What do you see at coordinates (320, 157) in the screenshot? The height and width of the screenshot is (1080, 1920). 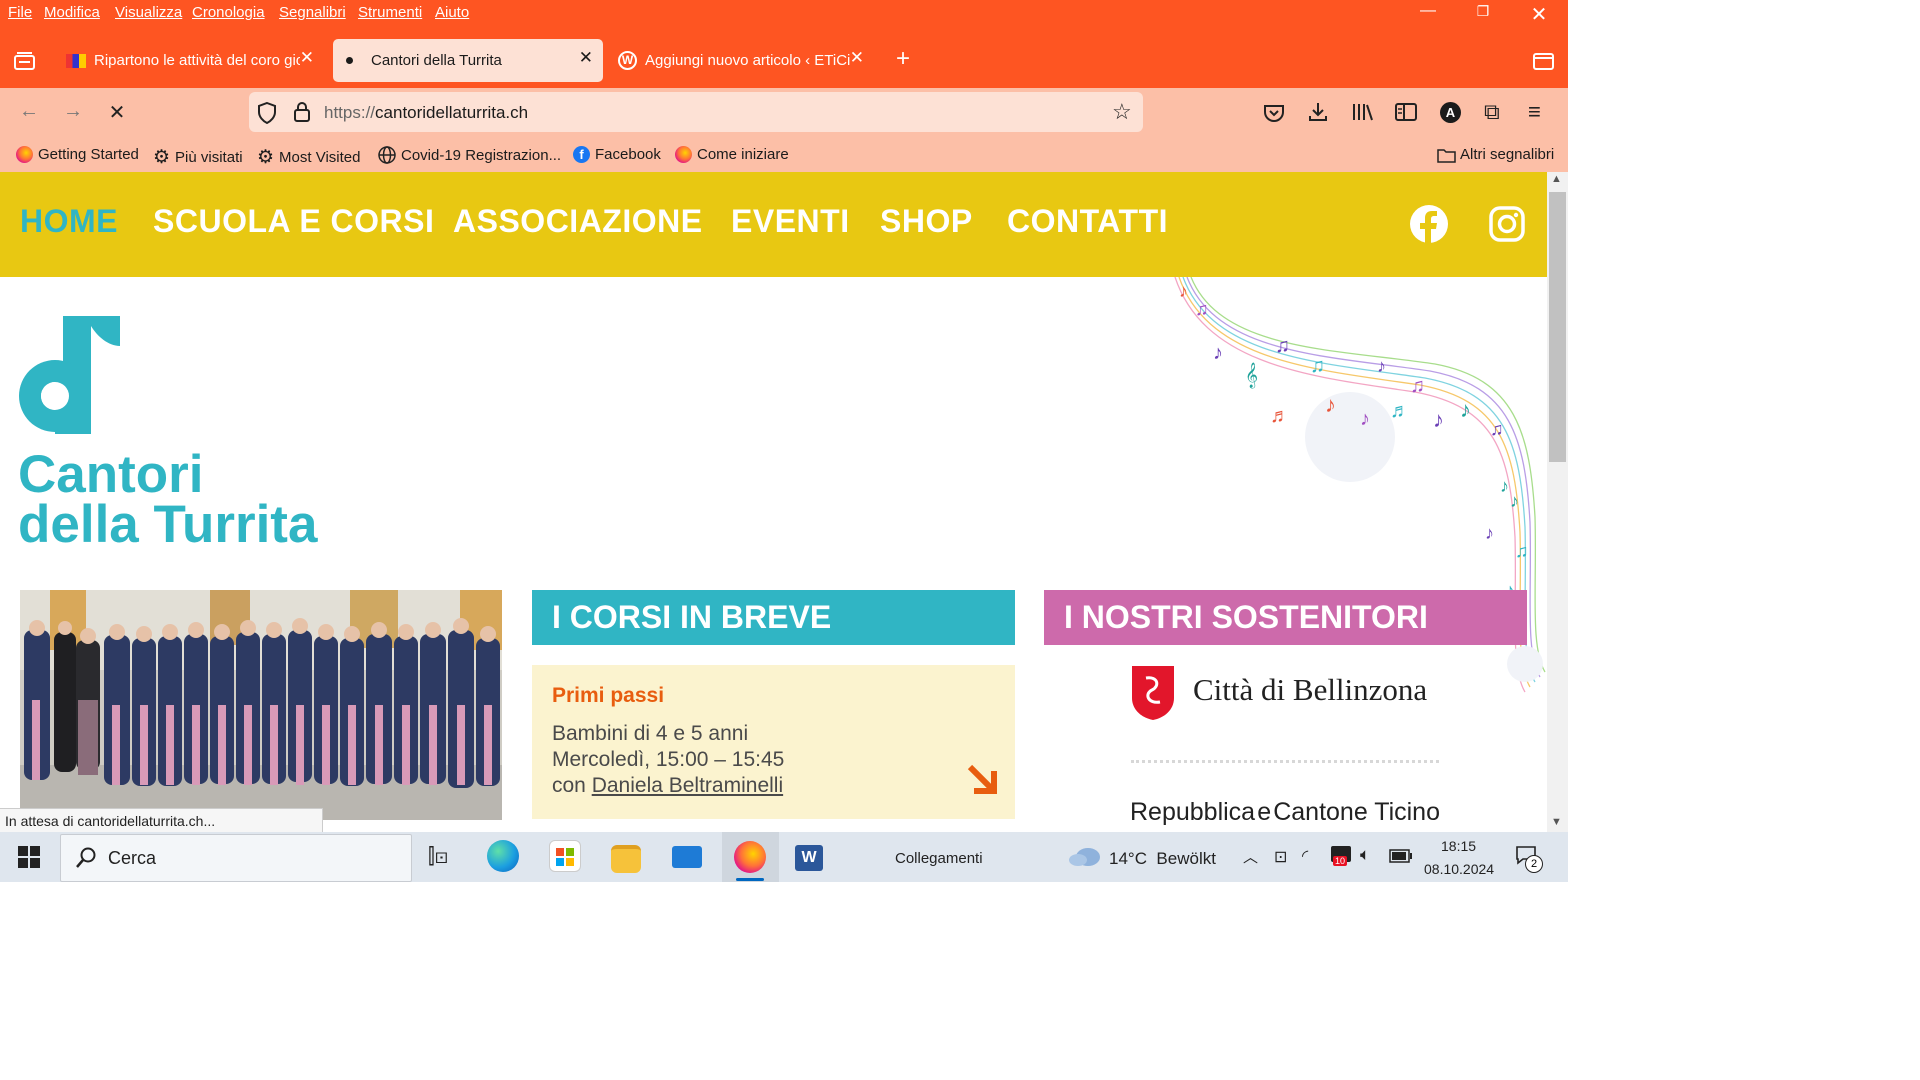 I see `bookmark-label: Most Visited` at bounding box center [320, 157].